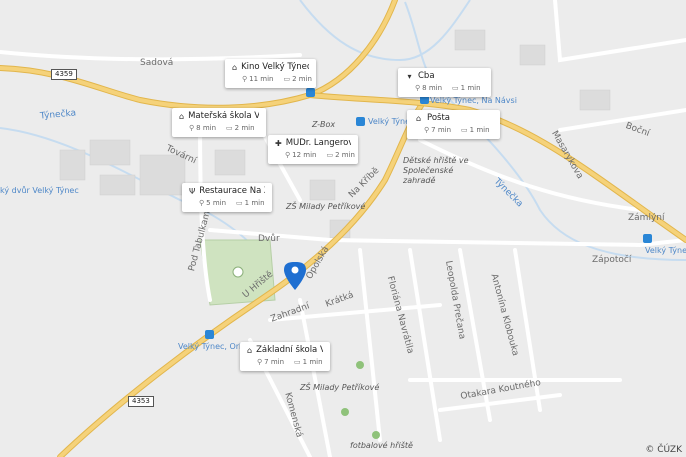  Describe the element at coordinates (141, 401) in the screenshot. I see `road-number-shield: 4353` at that location.